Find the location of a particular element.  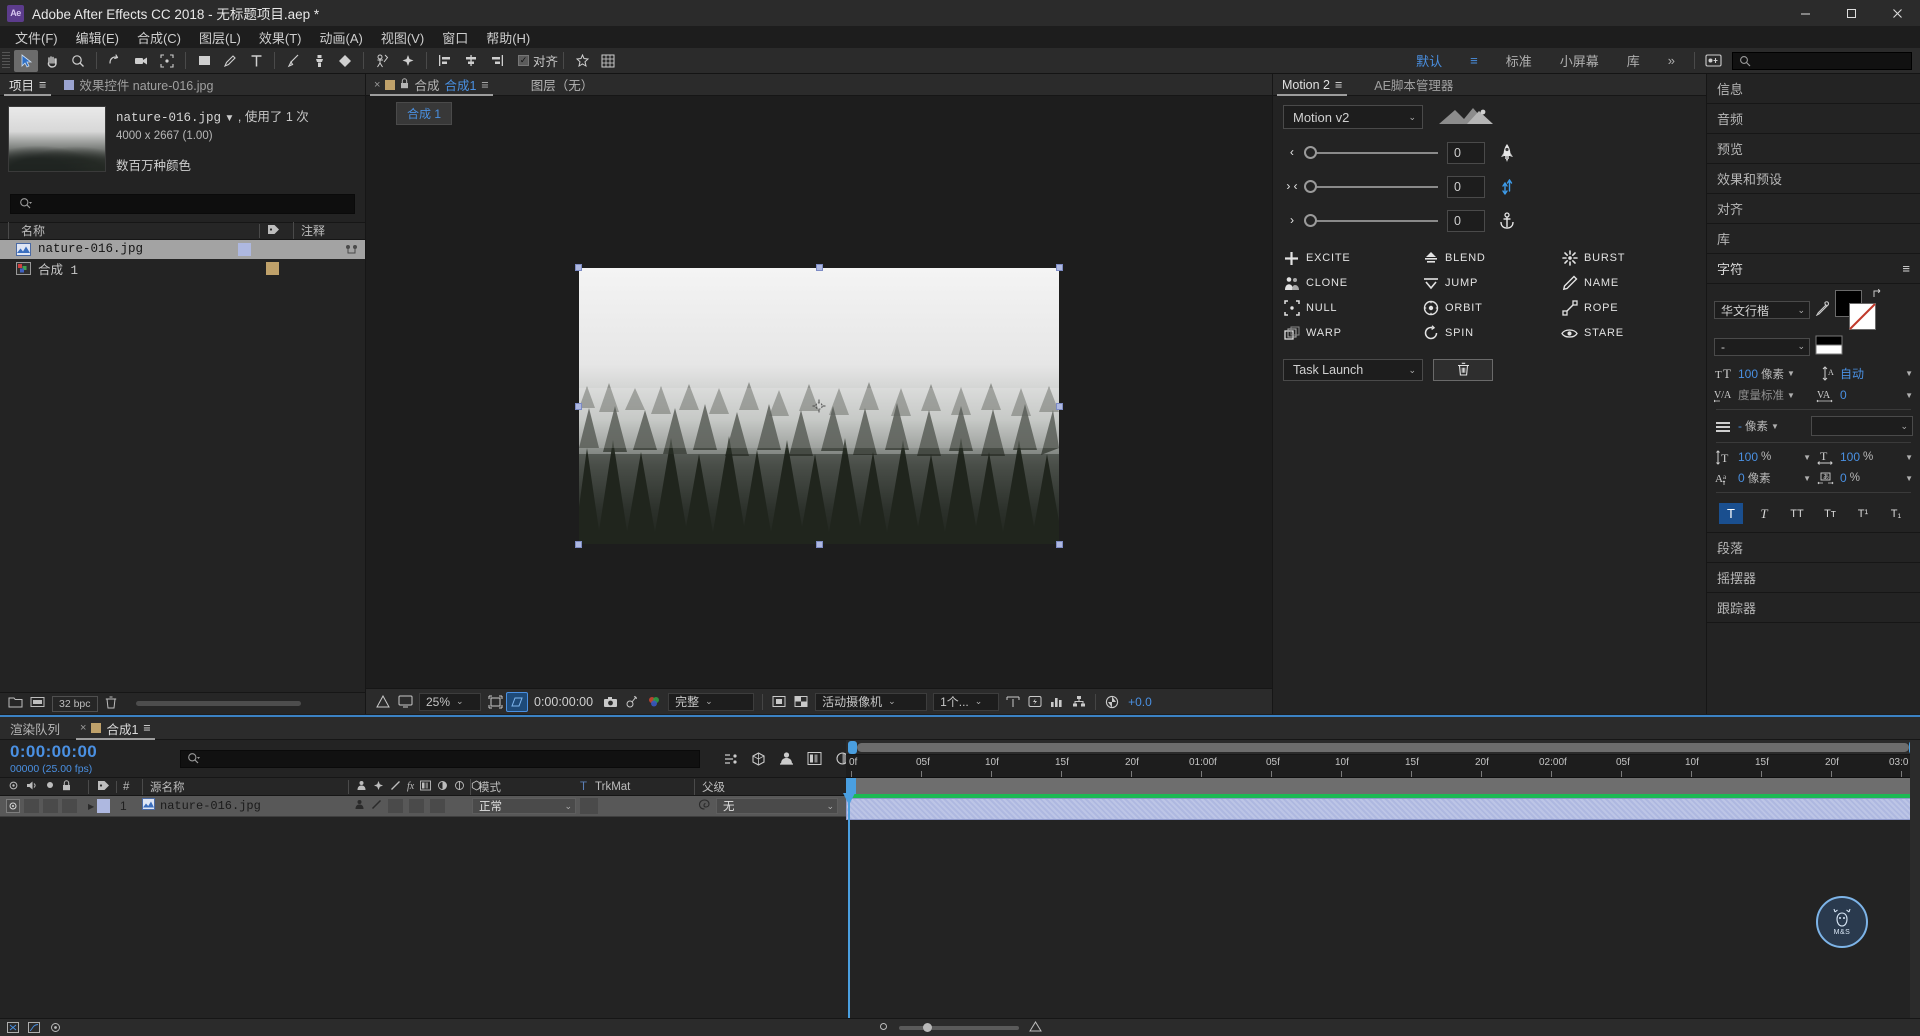

video-toggle-icon is located at coordinates (13, 806).